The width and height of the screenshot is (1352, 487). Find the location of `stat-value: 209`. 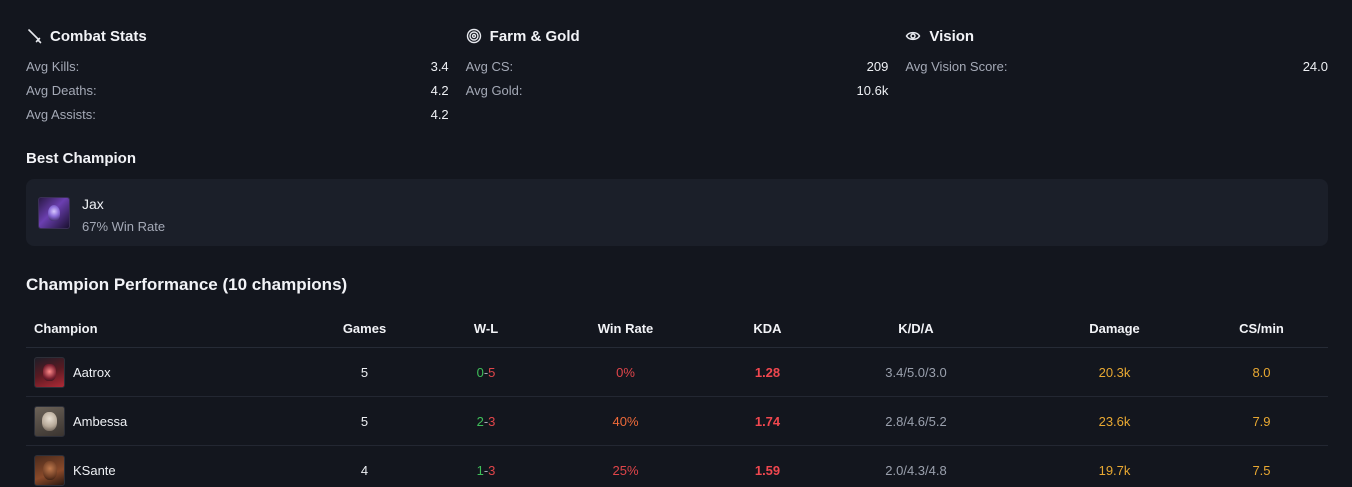

stat-value: 209 is located at coordinates (877, 66).